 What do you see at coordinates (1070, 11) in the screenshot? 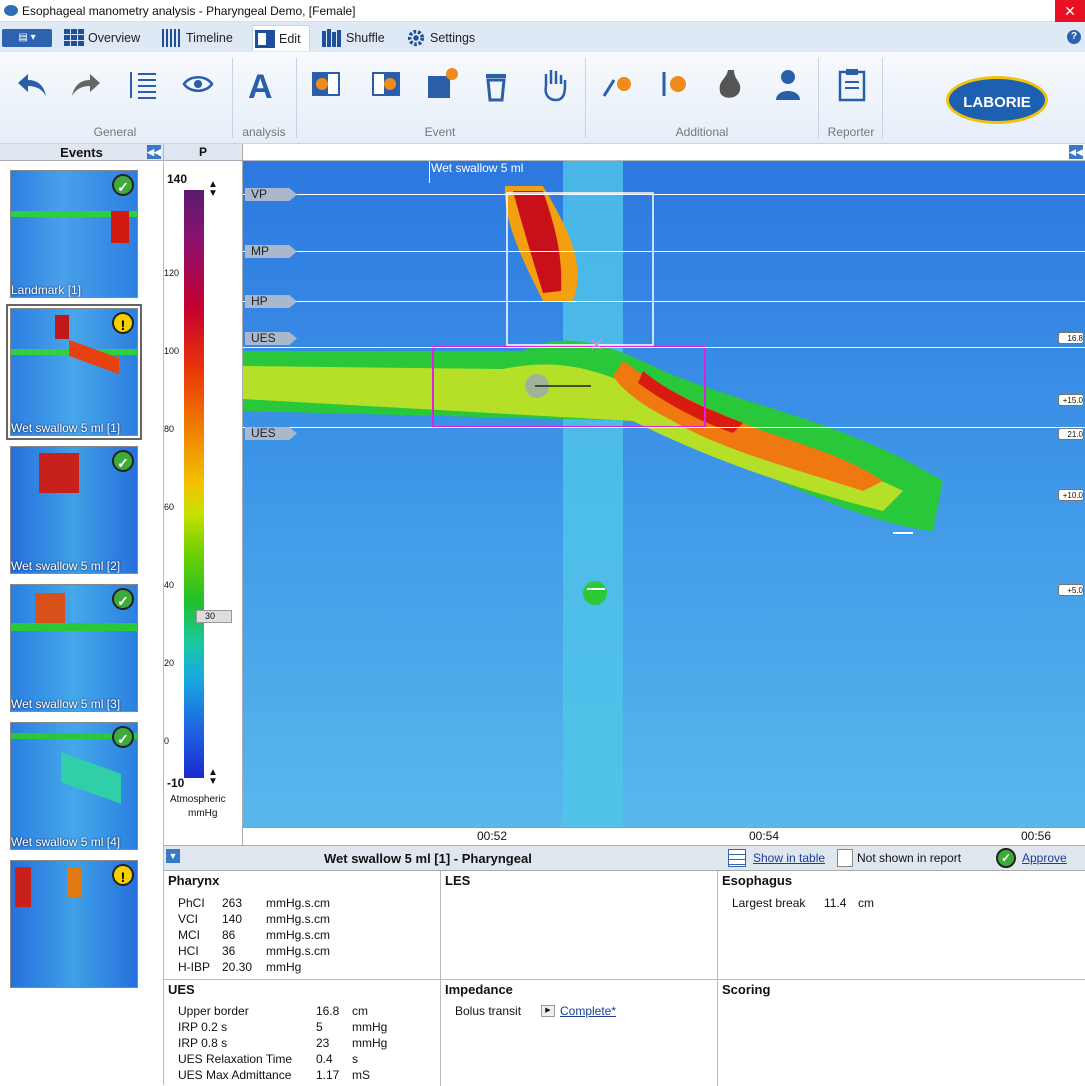
I see `close-button: ✕` at bounding box center [1070, 11].